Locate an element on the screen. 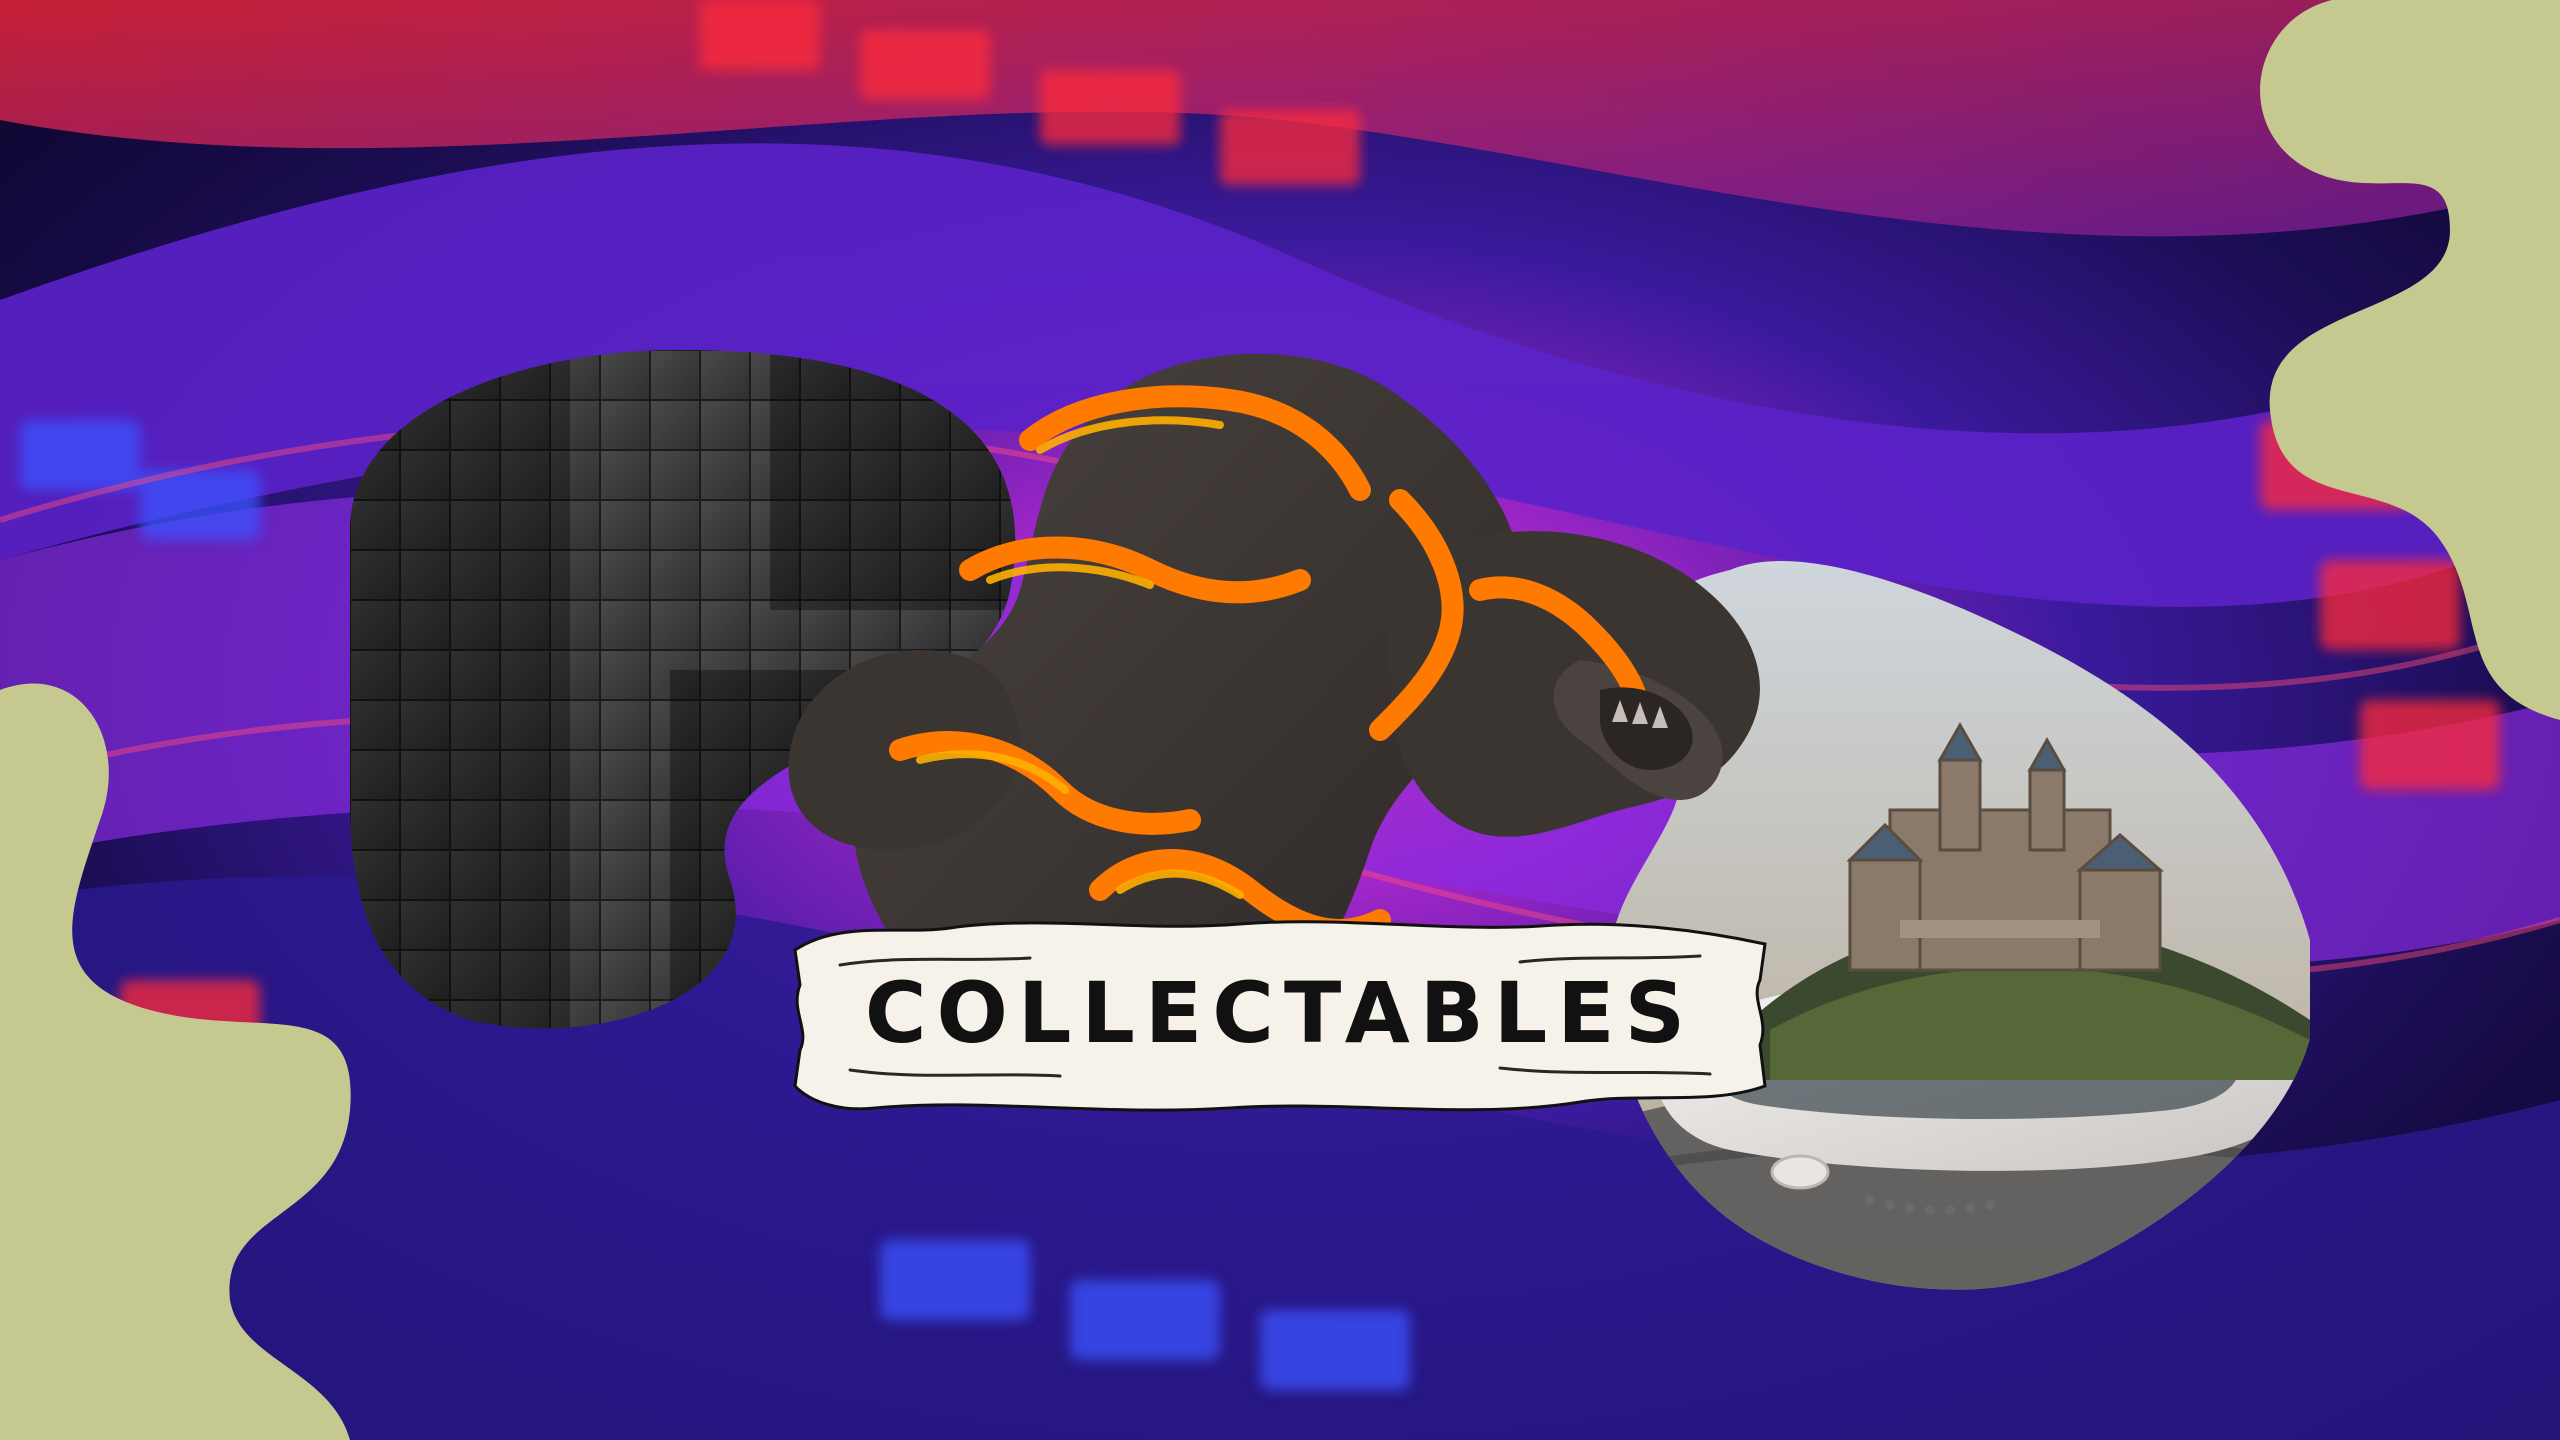 The image size is (2560, 1440). banner-title: COLLECTABLES is located at coordinates (1280, 1013).